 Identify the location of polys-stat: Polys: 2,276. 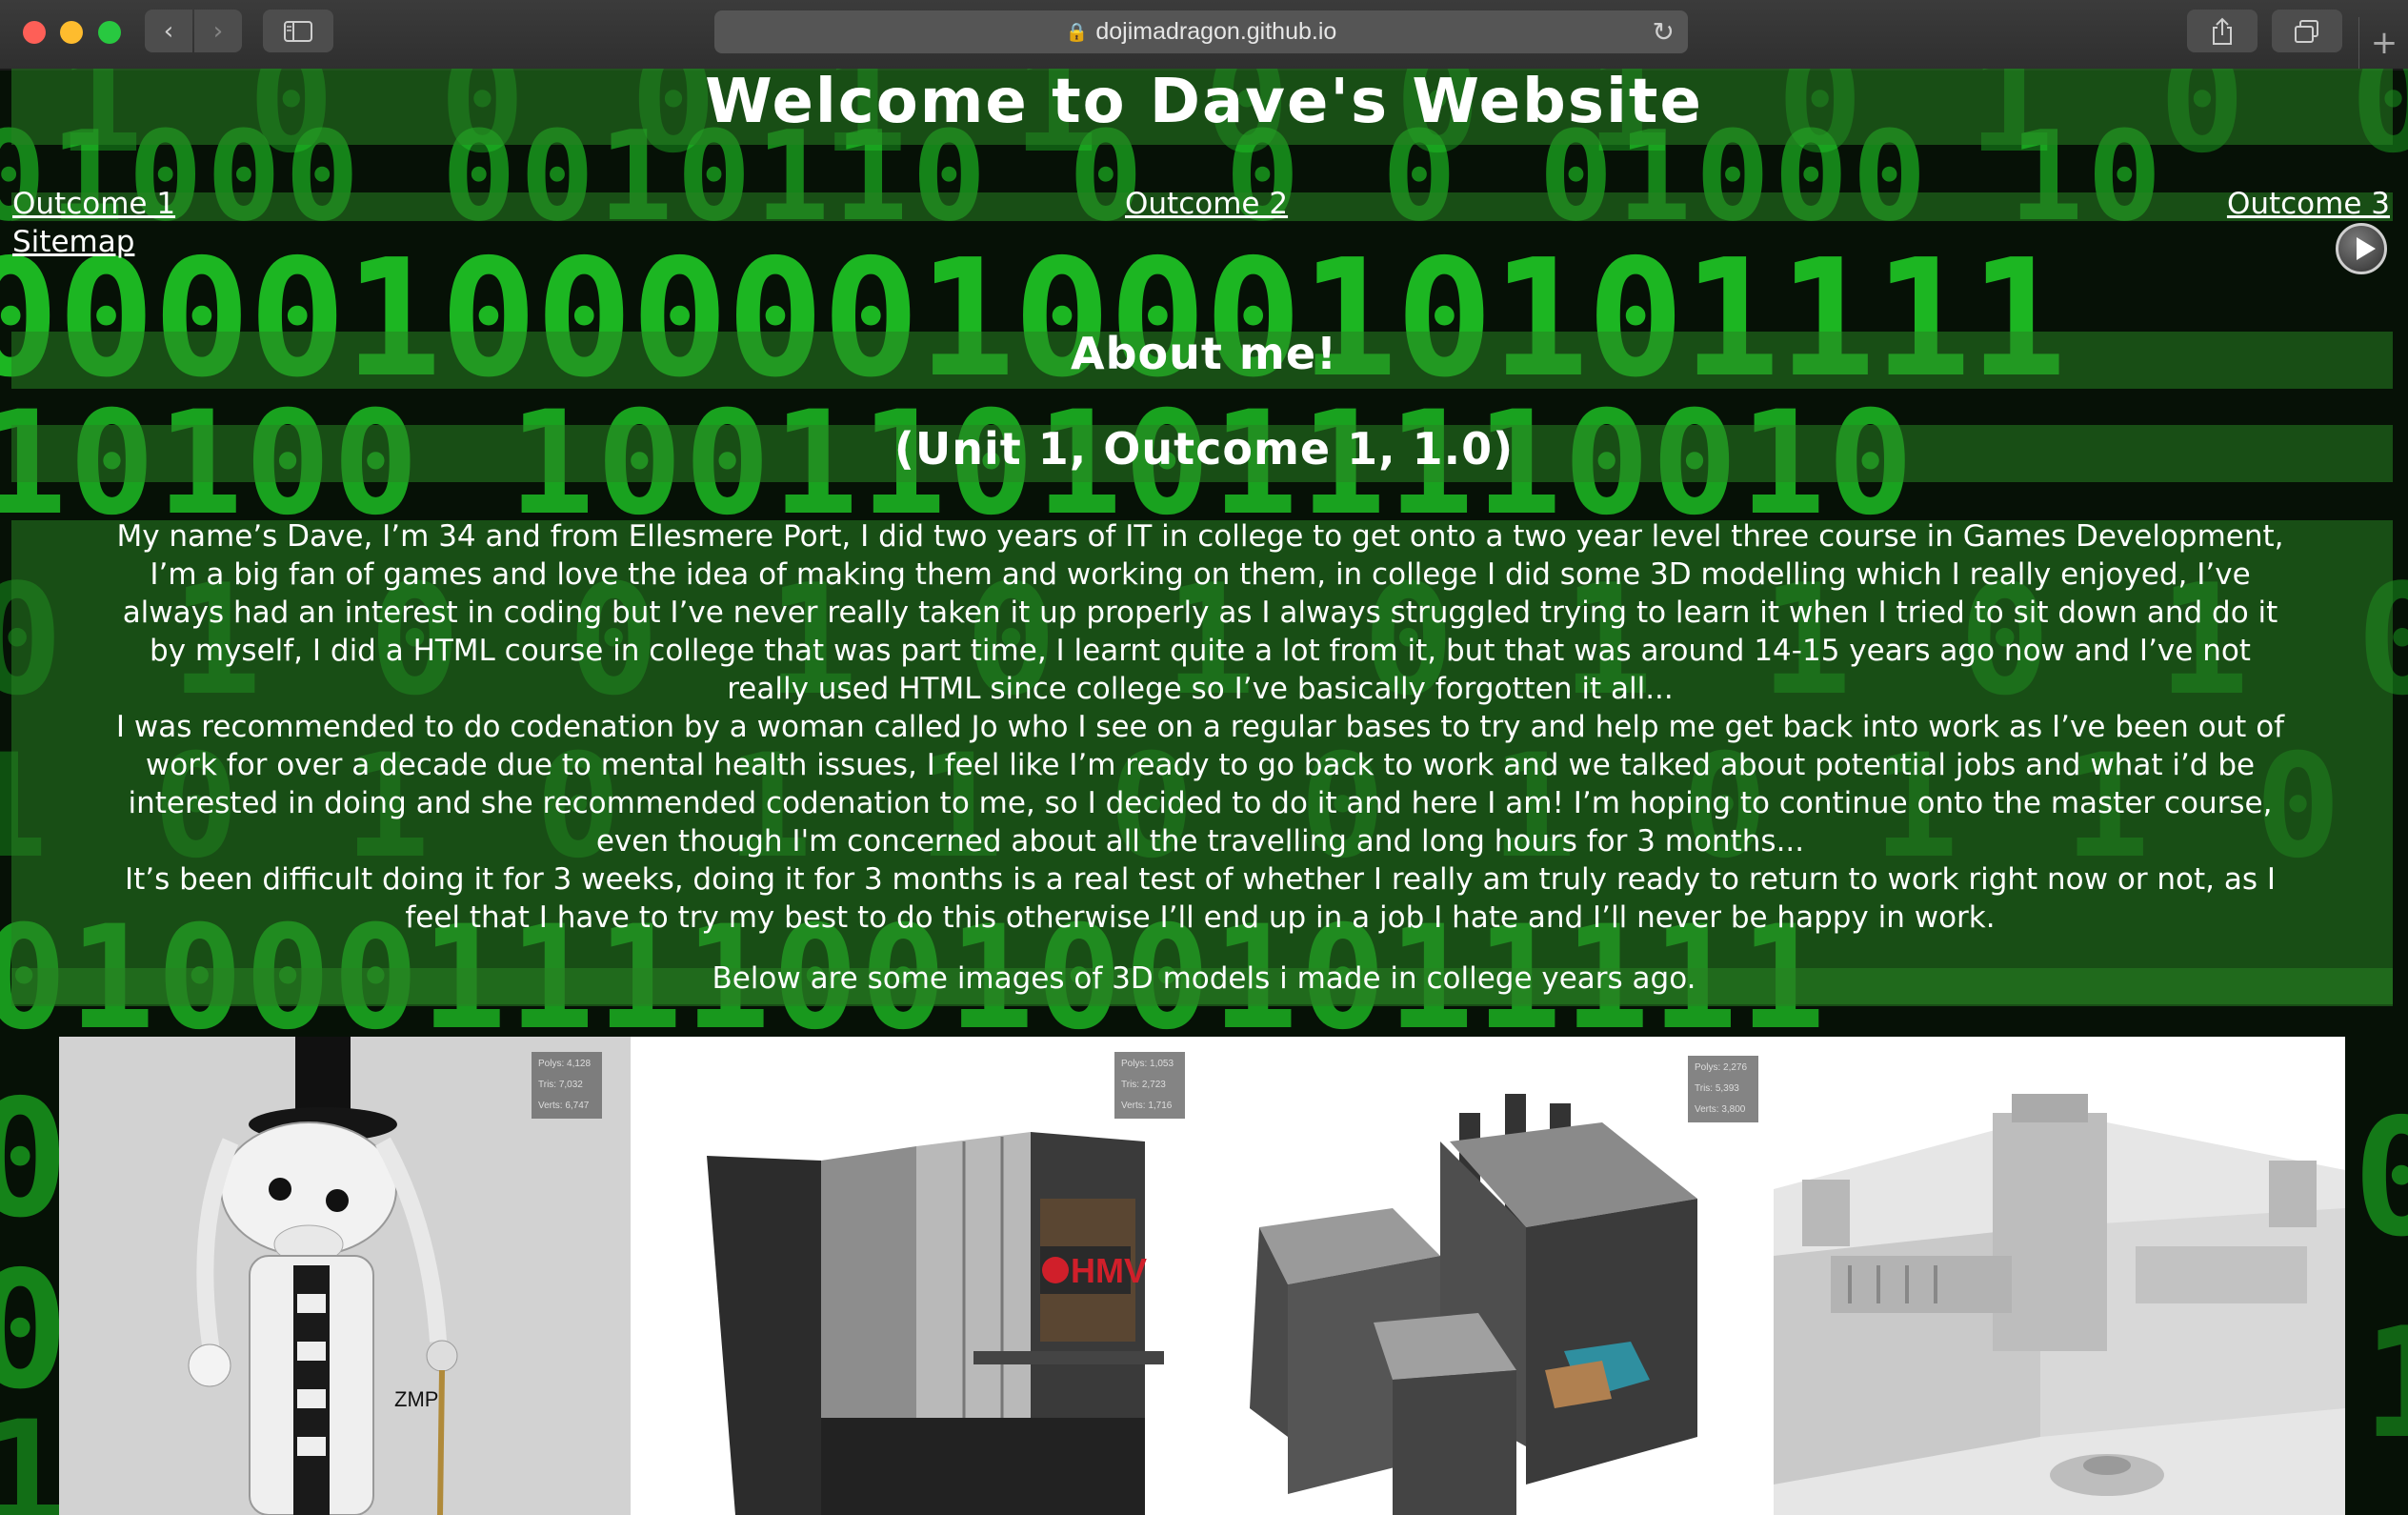
(1721, 1067).